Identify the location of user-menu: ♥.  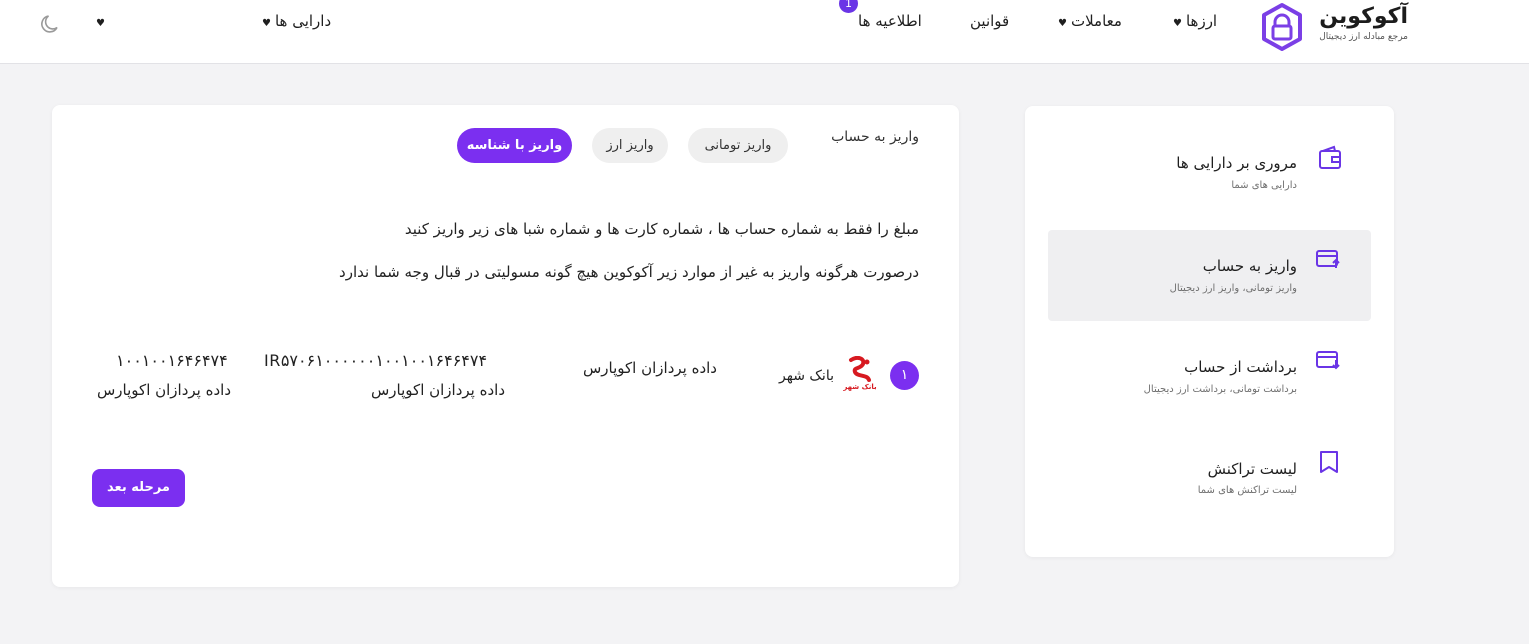
(102, 21).